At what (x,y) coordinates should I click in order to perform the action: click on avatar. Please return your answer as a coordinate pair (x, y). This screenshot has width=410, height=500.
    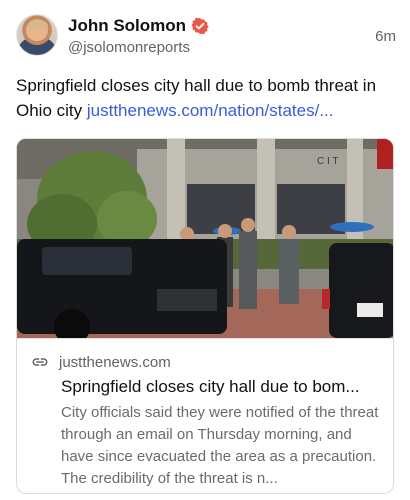
    Looking at the image, I should click on (37, 35).